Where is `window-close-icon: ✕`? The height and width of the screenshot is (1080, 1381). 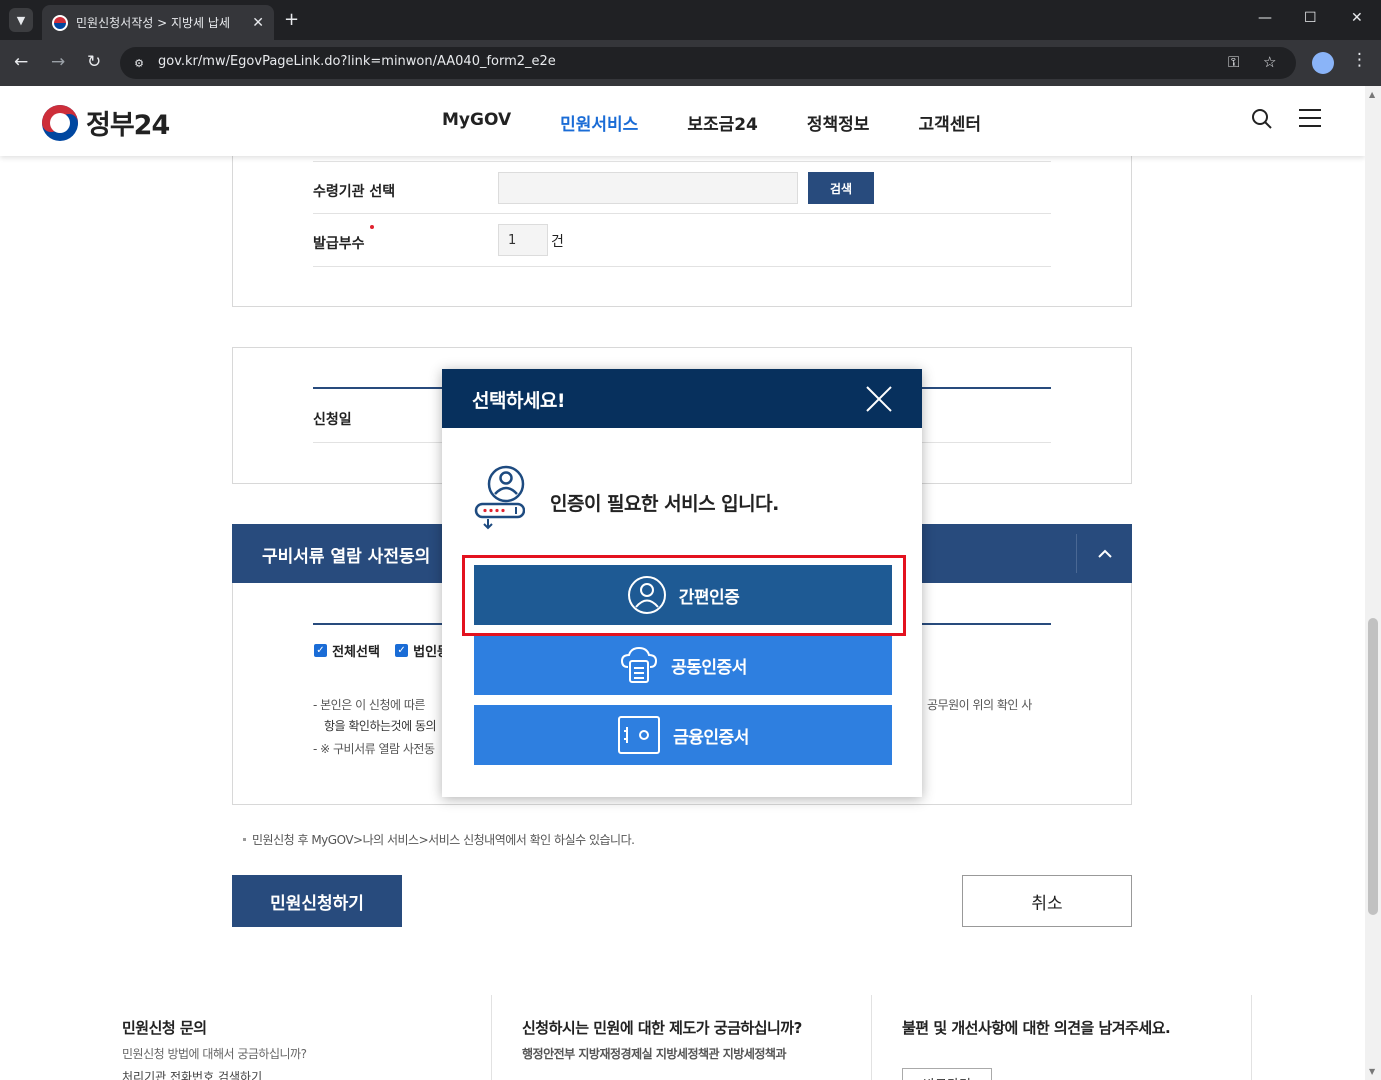 window-close-icon: ✕ is located at coordinates (1357, 18).